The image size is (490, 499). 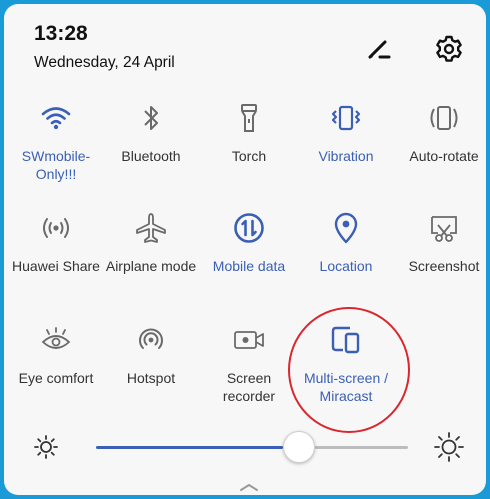 What do you see at coordinates (61, 33) in the screenshot?
I see `clock-time: 13:28` at bounding box center [61, 33].